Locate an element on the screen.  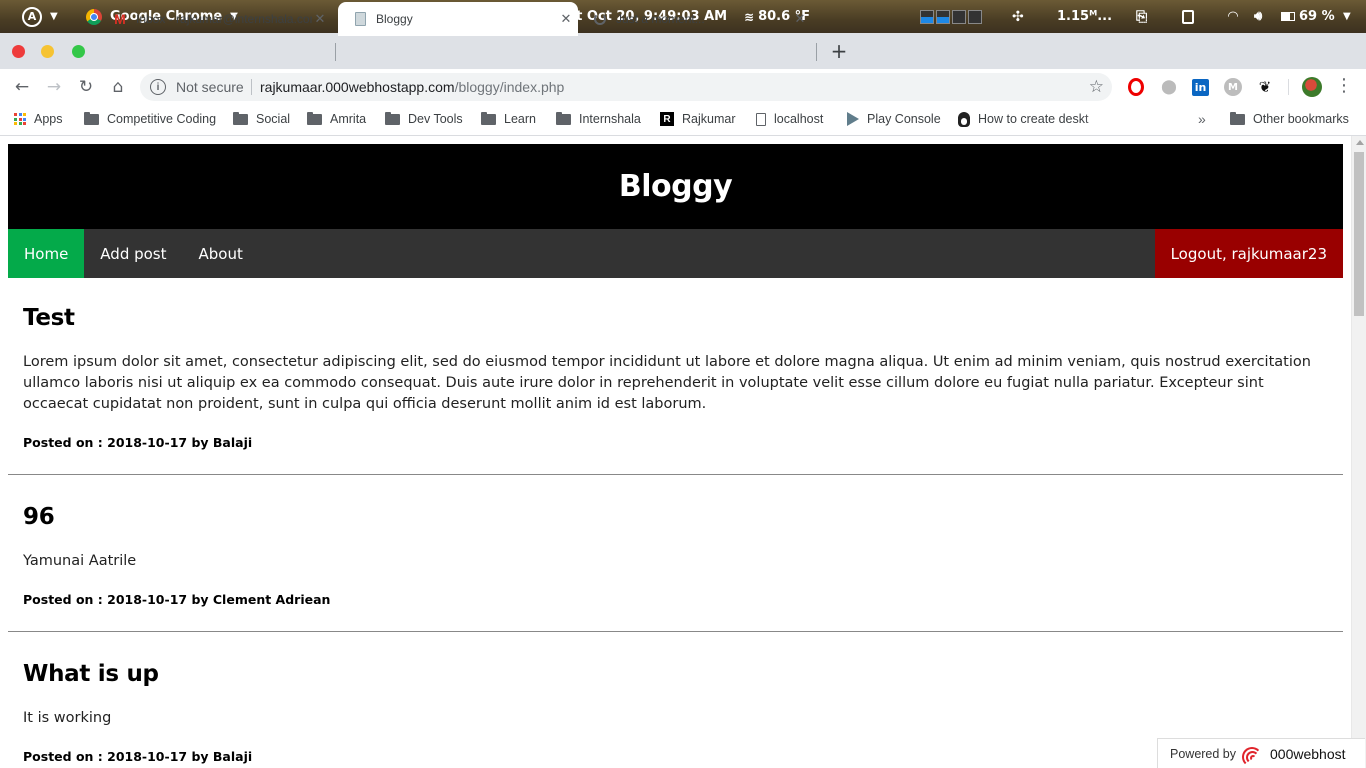
tab-title: Inbox - rajkumar@internshala.com is located at coordinates (224, 19).